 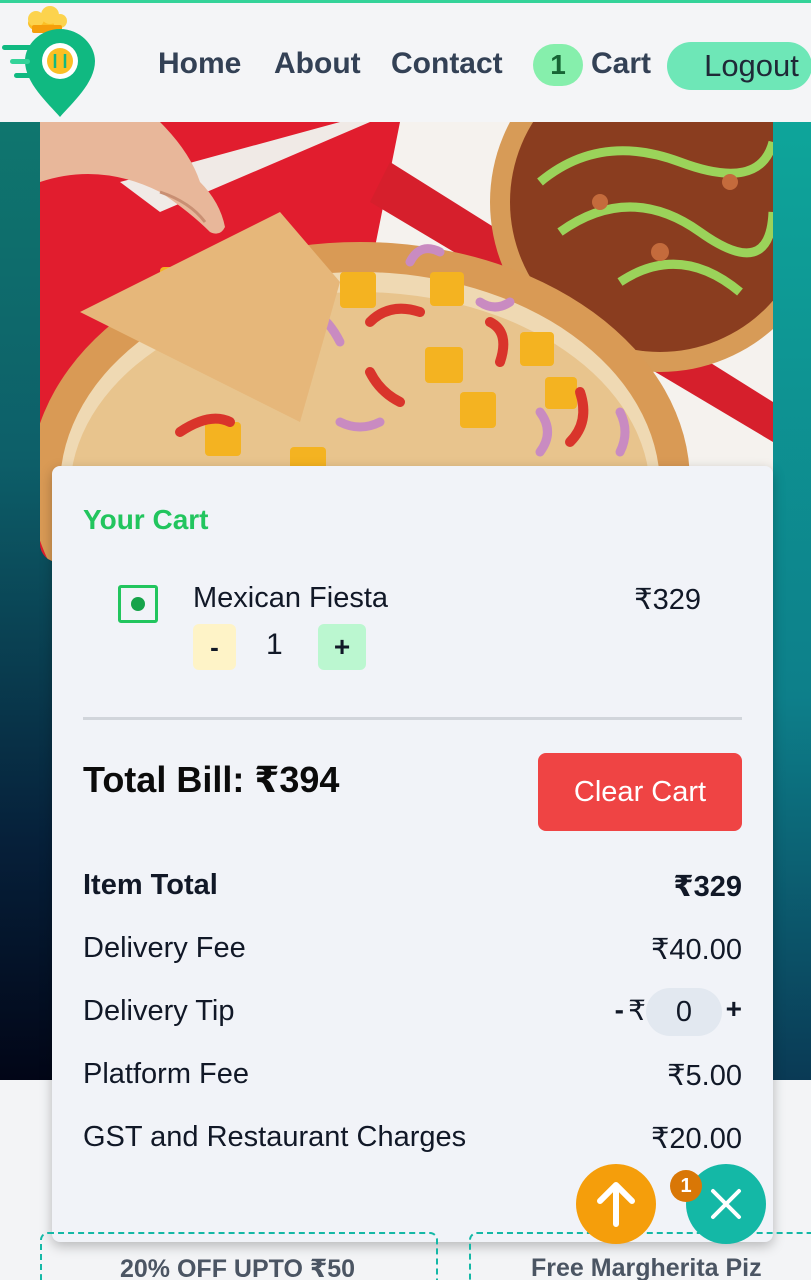 I want to click on delivery-tip-label: Delivery Tip, so click(x=159, y=1011).